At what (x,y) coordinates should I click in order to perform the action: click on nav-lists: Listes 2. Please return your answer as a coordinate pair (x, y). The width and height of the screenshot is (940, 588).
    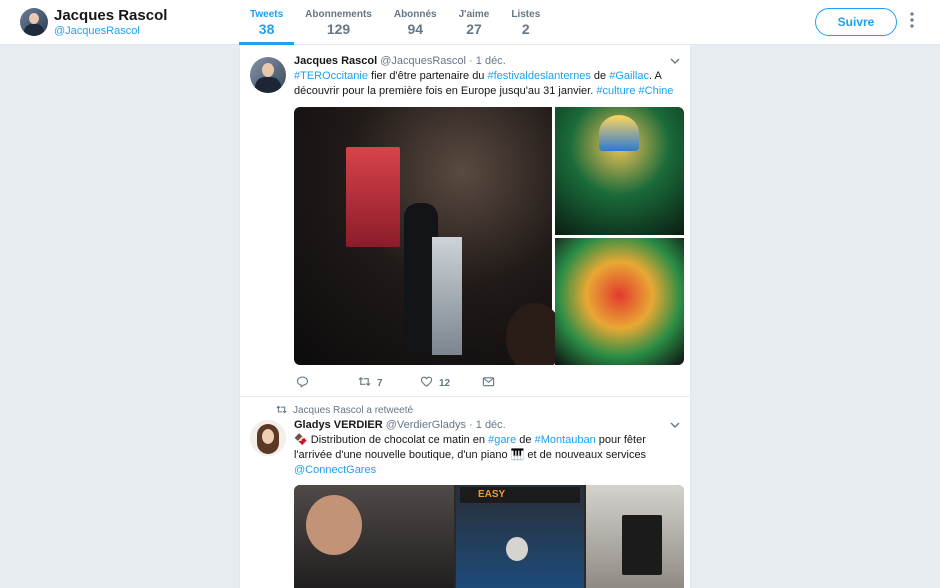
    Looking at the image, I should click on (525, 22).